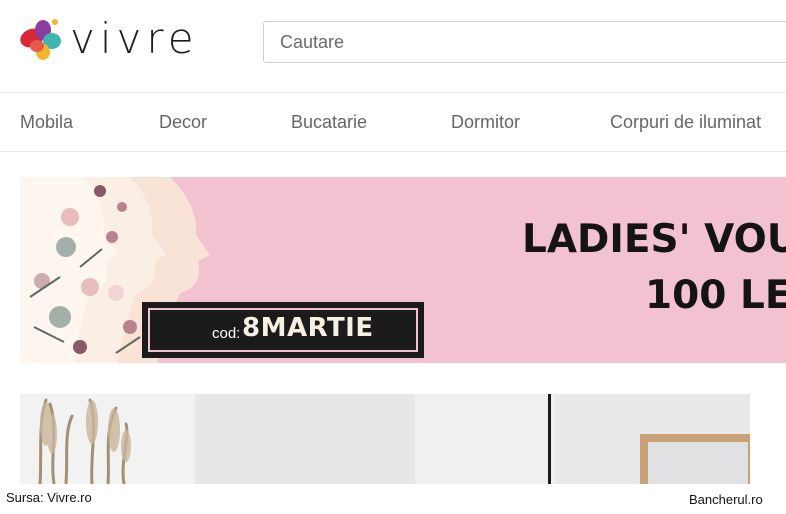 Image resolution: width=786 pixels, height=514 pixels. Describe the element at coordinates (485, 122) in the screenshot. I see `nav-item-dormitor: Dormitor` at that location.